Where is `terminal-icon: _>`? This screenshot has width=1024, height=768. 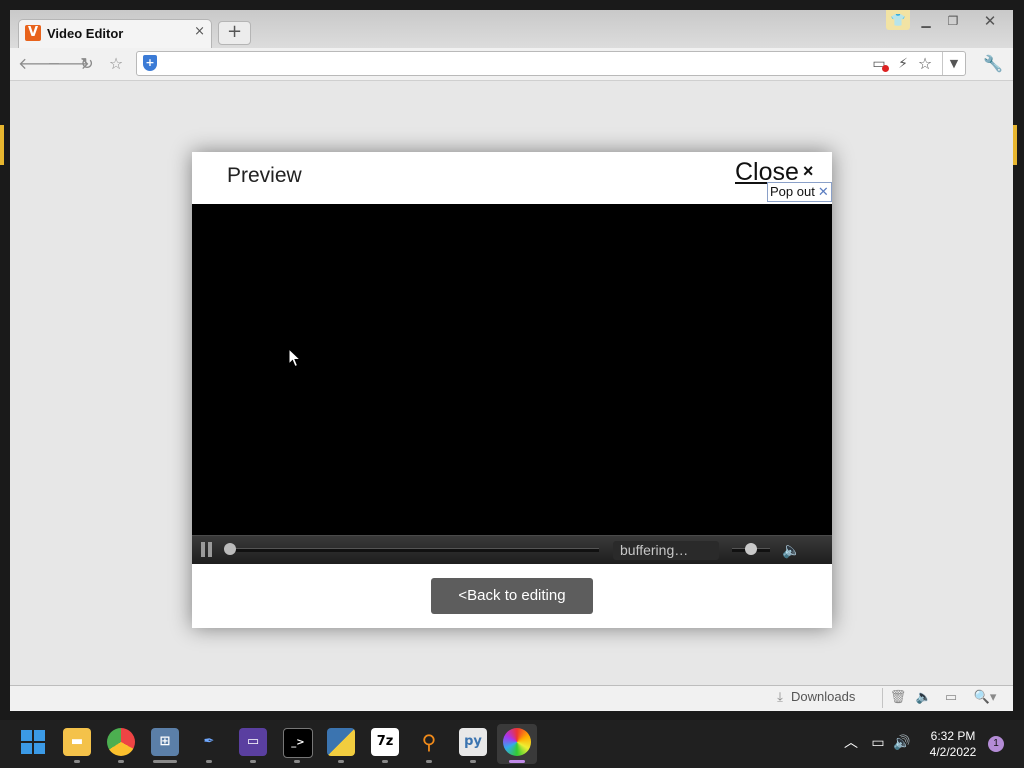 terminal-icon: _> is located at coordinates (298, 743).